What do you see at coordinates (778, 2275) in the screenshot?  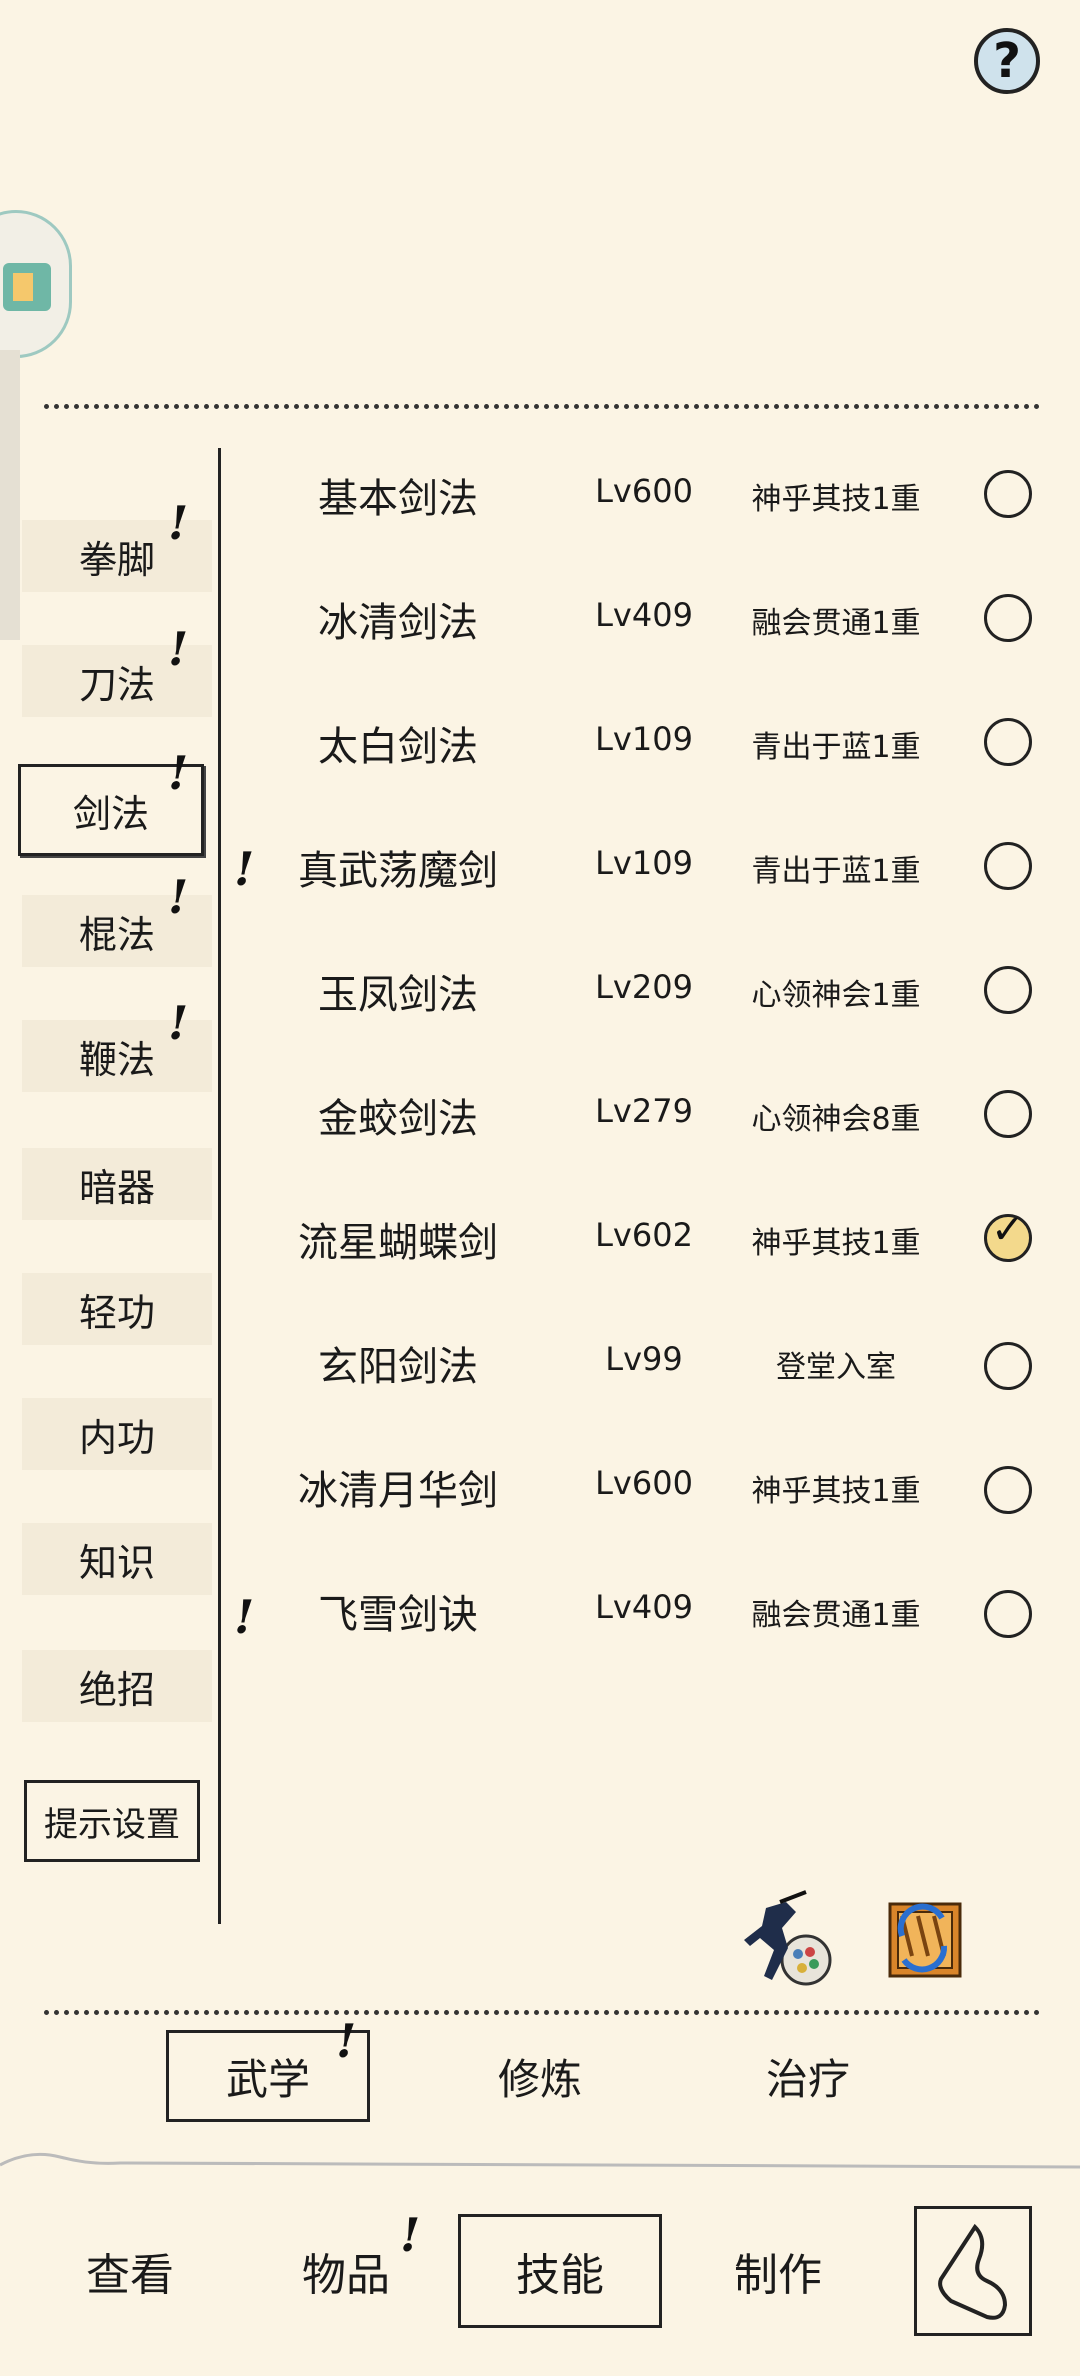 I see `nav-label: 制作` at bounding box center [778, 2275].